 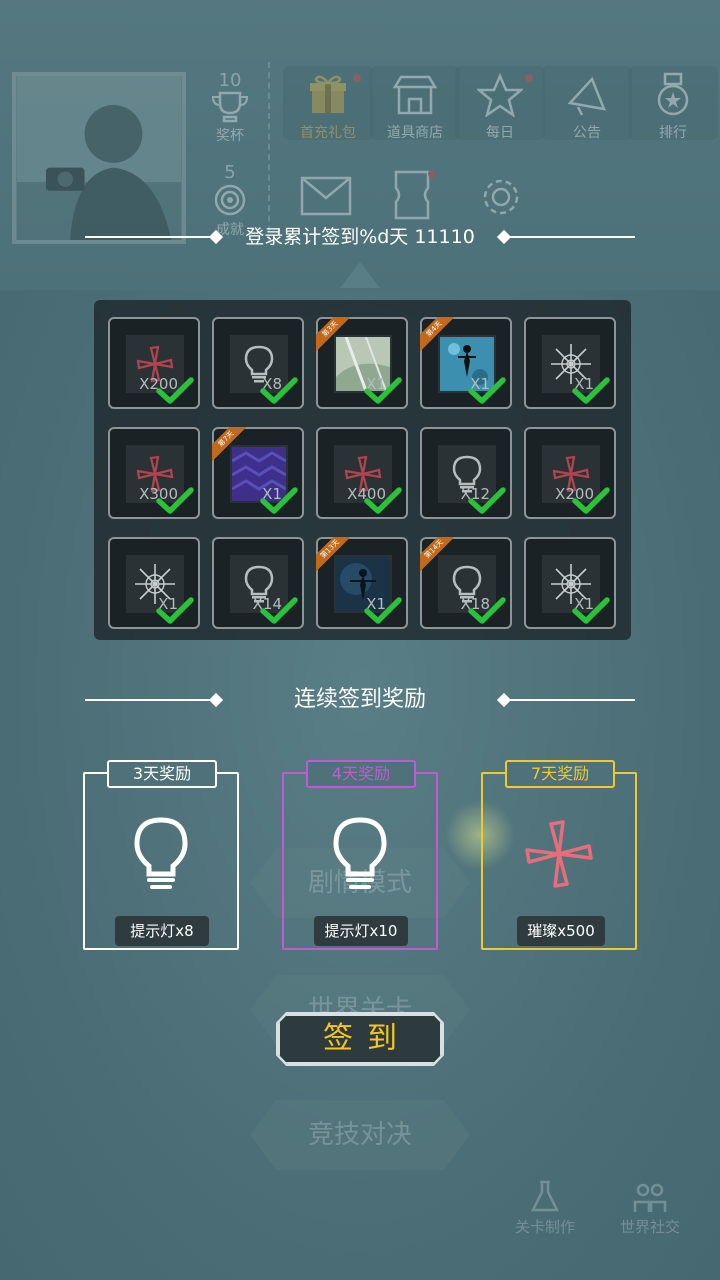 What do you see at coordinates (328, 133) in the screenshot?
I see `shortcut-label-gift: 首充礼包` at bounding box center [328, 133].